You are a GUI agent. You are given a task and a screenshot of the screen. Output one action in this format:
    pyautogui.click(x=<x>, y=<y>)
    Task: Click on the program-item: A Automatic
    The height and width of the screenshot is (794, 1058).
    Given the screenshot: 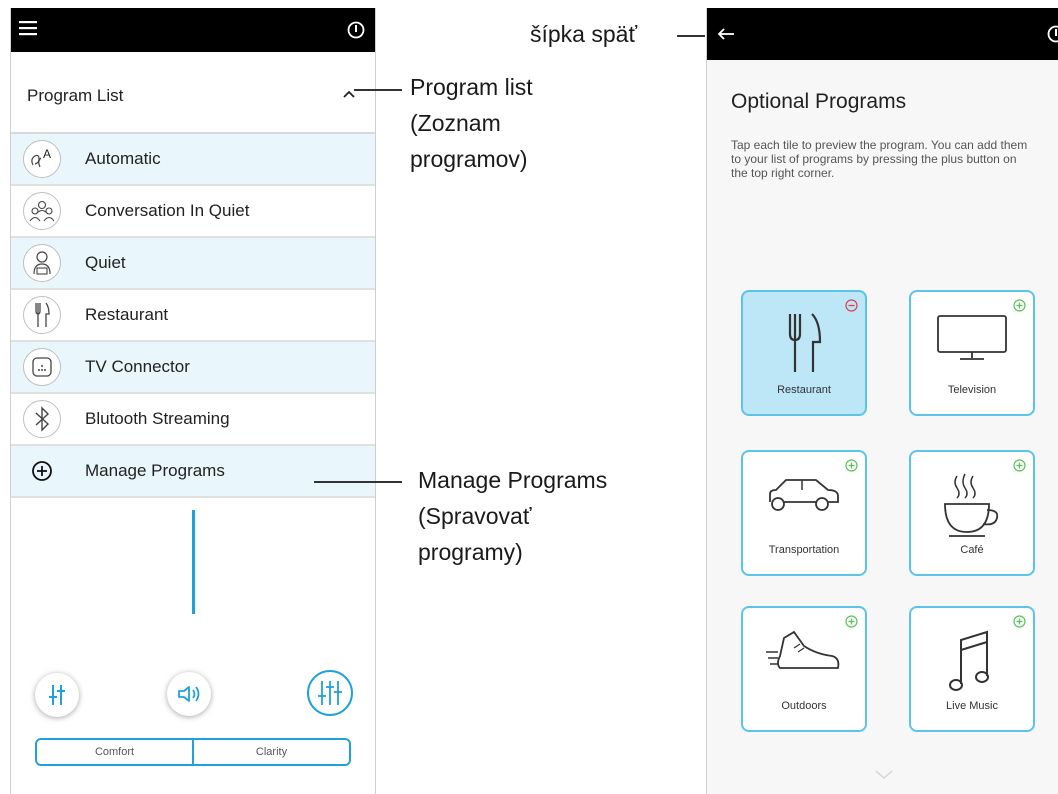 What is the action you would take?
    pyautogui.click(x=193, y=160)
    